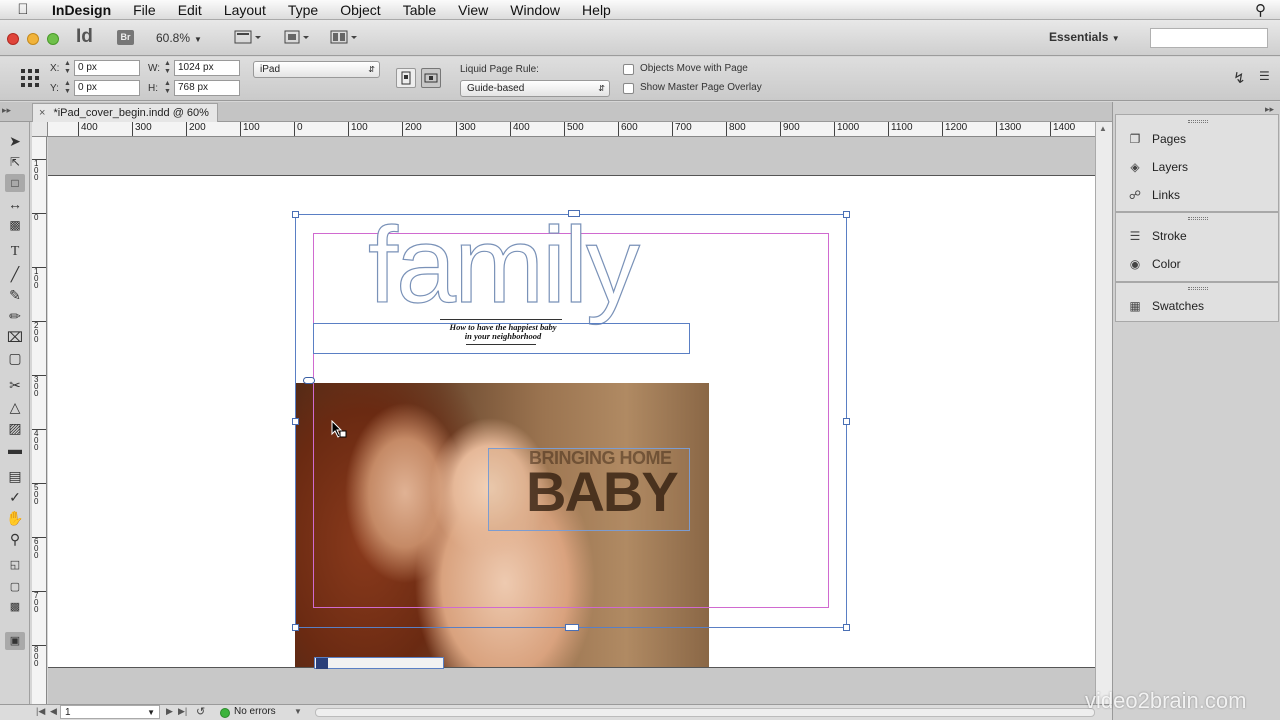 The image size is (1280, 720). I want to click on scissors-tool-icon: ✂, so click(15, 385).